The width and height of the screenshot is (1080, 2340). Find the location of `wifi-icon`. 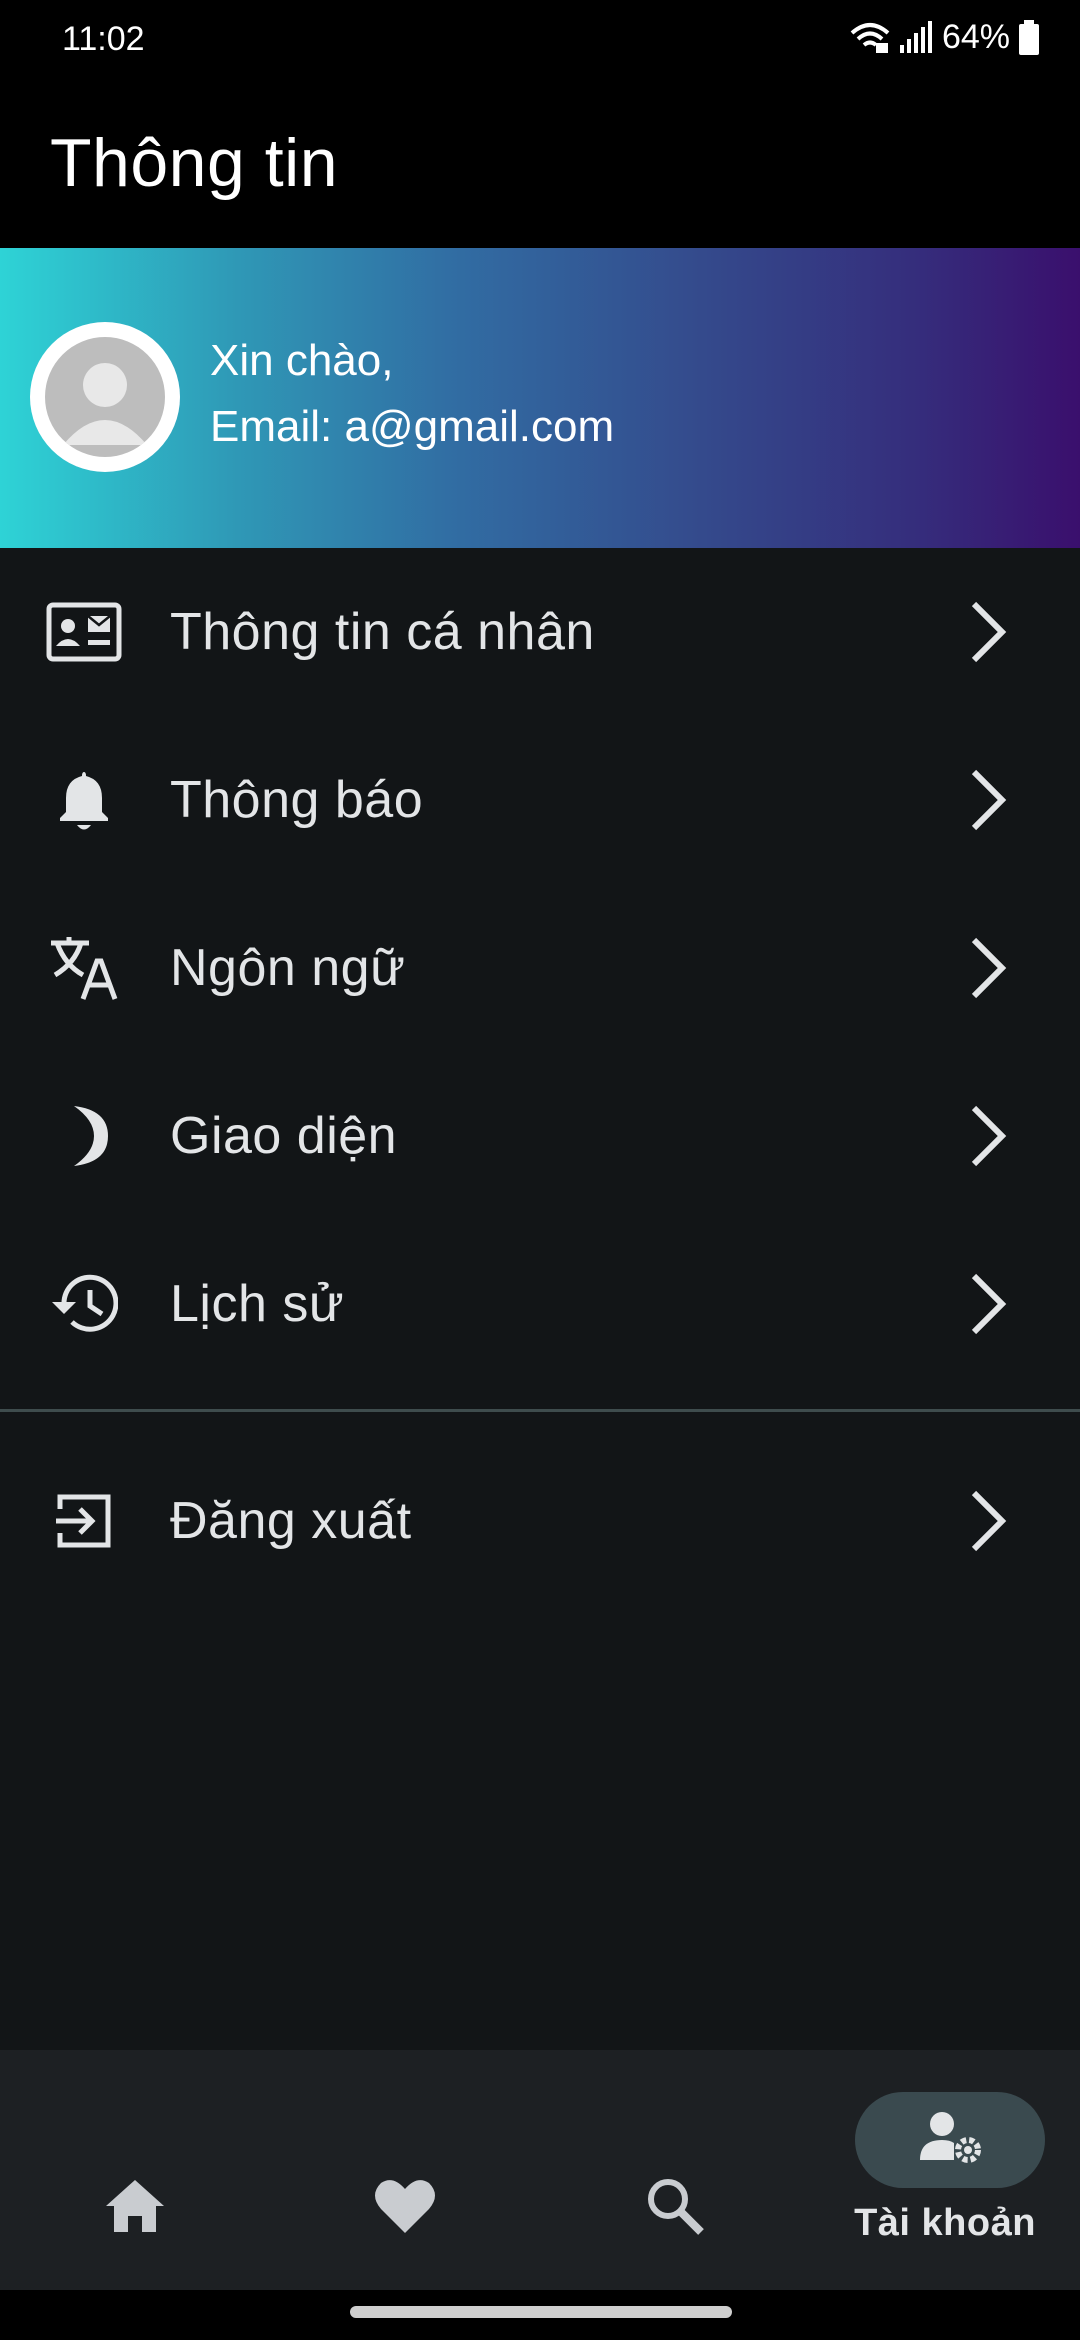

wifi-icon is located at coordinates (870, 37).